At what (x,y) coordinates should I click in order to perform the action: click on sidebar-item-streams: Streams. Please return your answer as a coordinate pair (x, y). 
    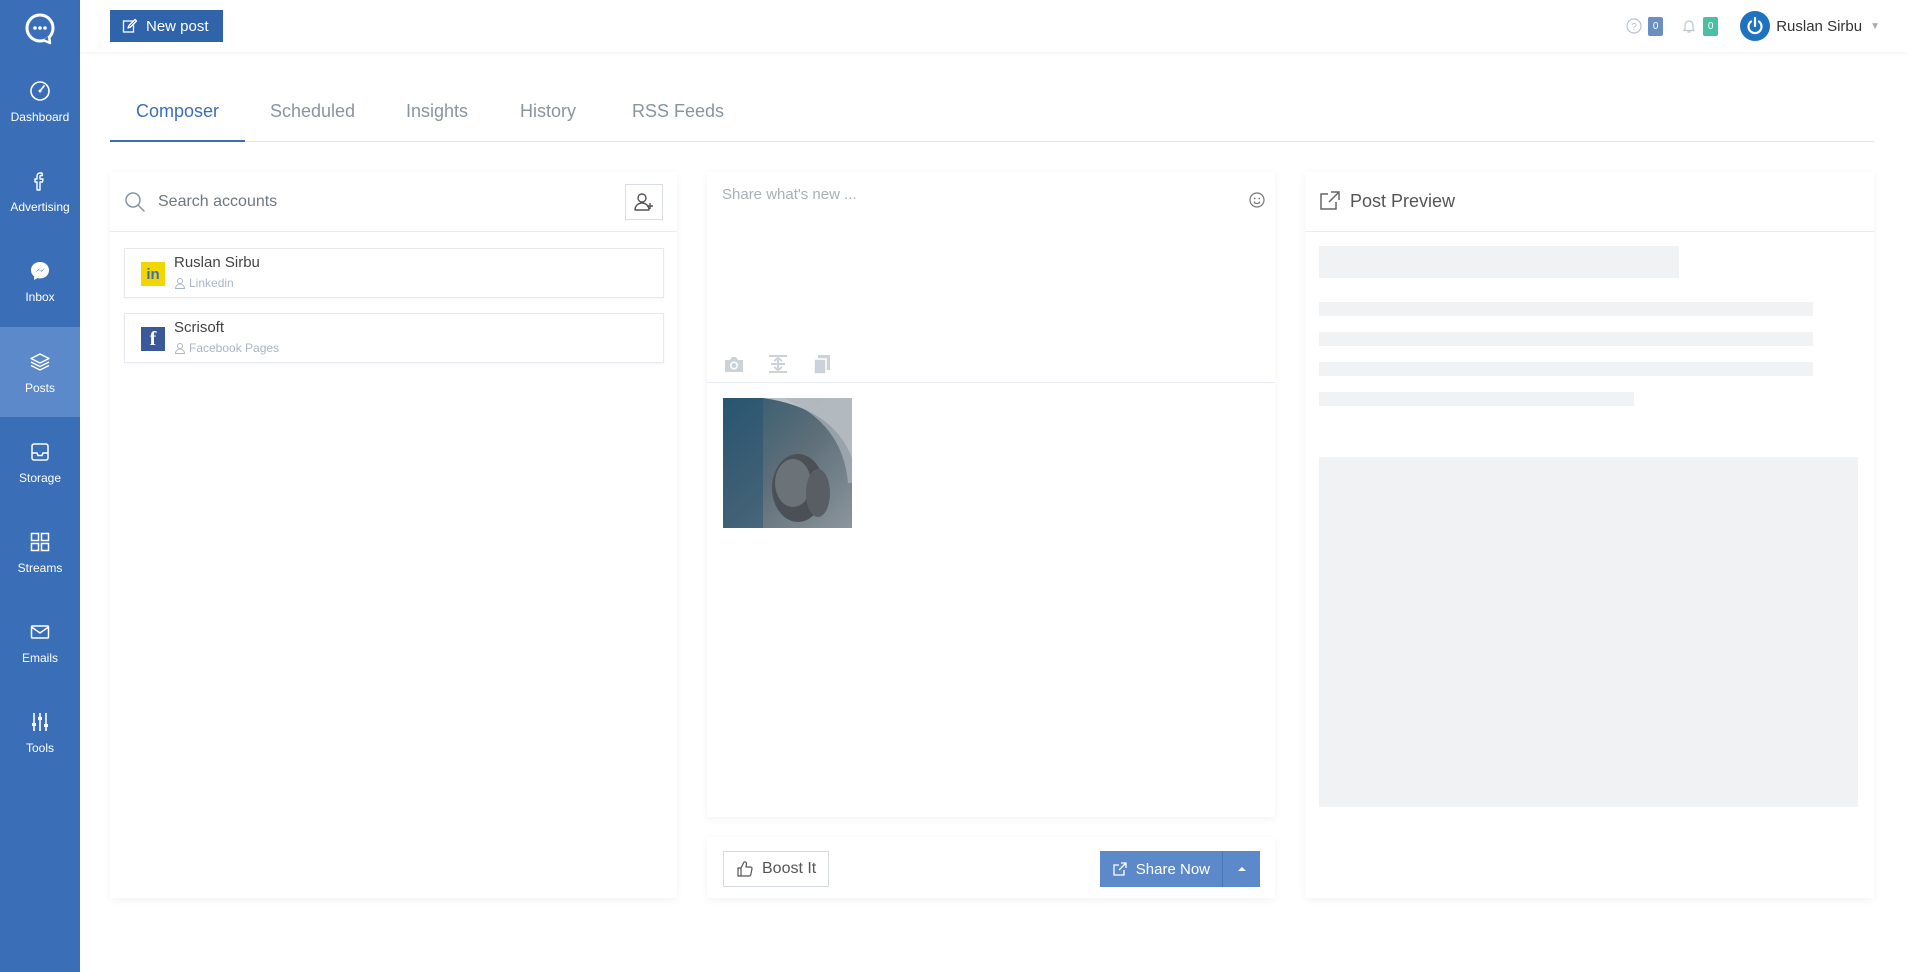
    Looking at the image, I should click on (40, 552).